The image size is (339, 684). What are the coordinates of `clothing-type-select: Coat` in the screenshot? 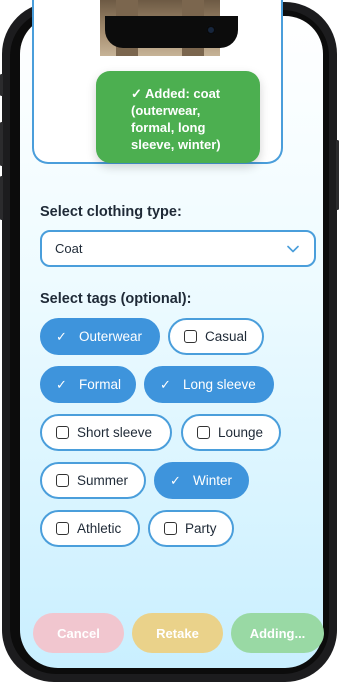 It's located at (178, 248).